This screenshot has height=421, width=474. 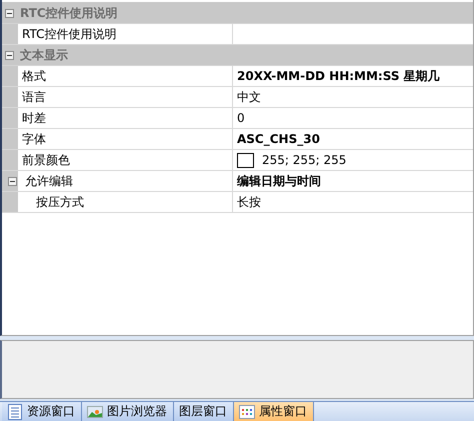 What do you see at coordinates (278, 139) in the screenshot?
I see `property-value: ASC_CHS_30` at bounding box center [278, 139].